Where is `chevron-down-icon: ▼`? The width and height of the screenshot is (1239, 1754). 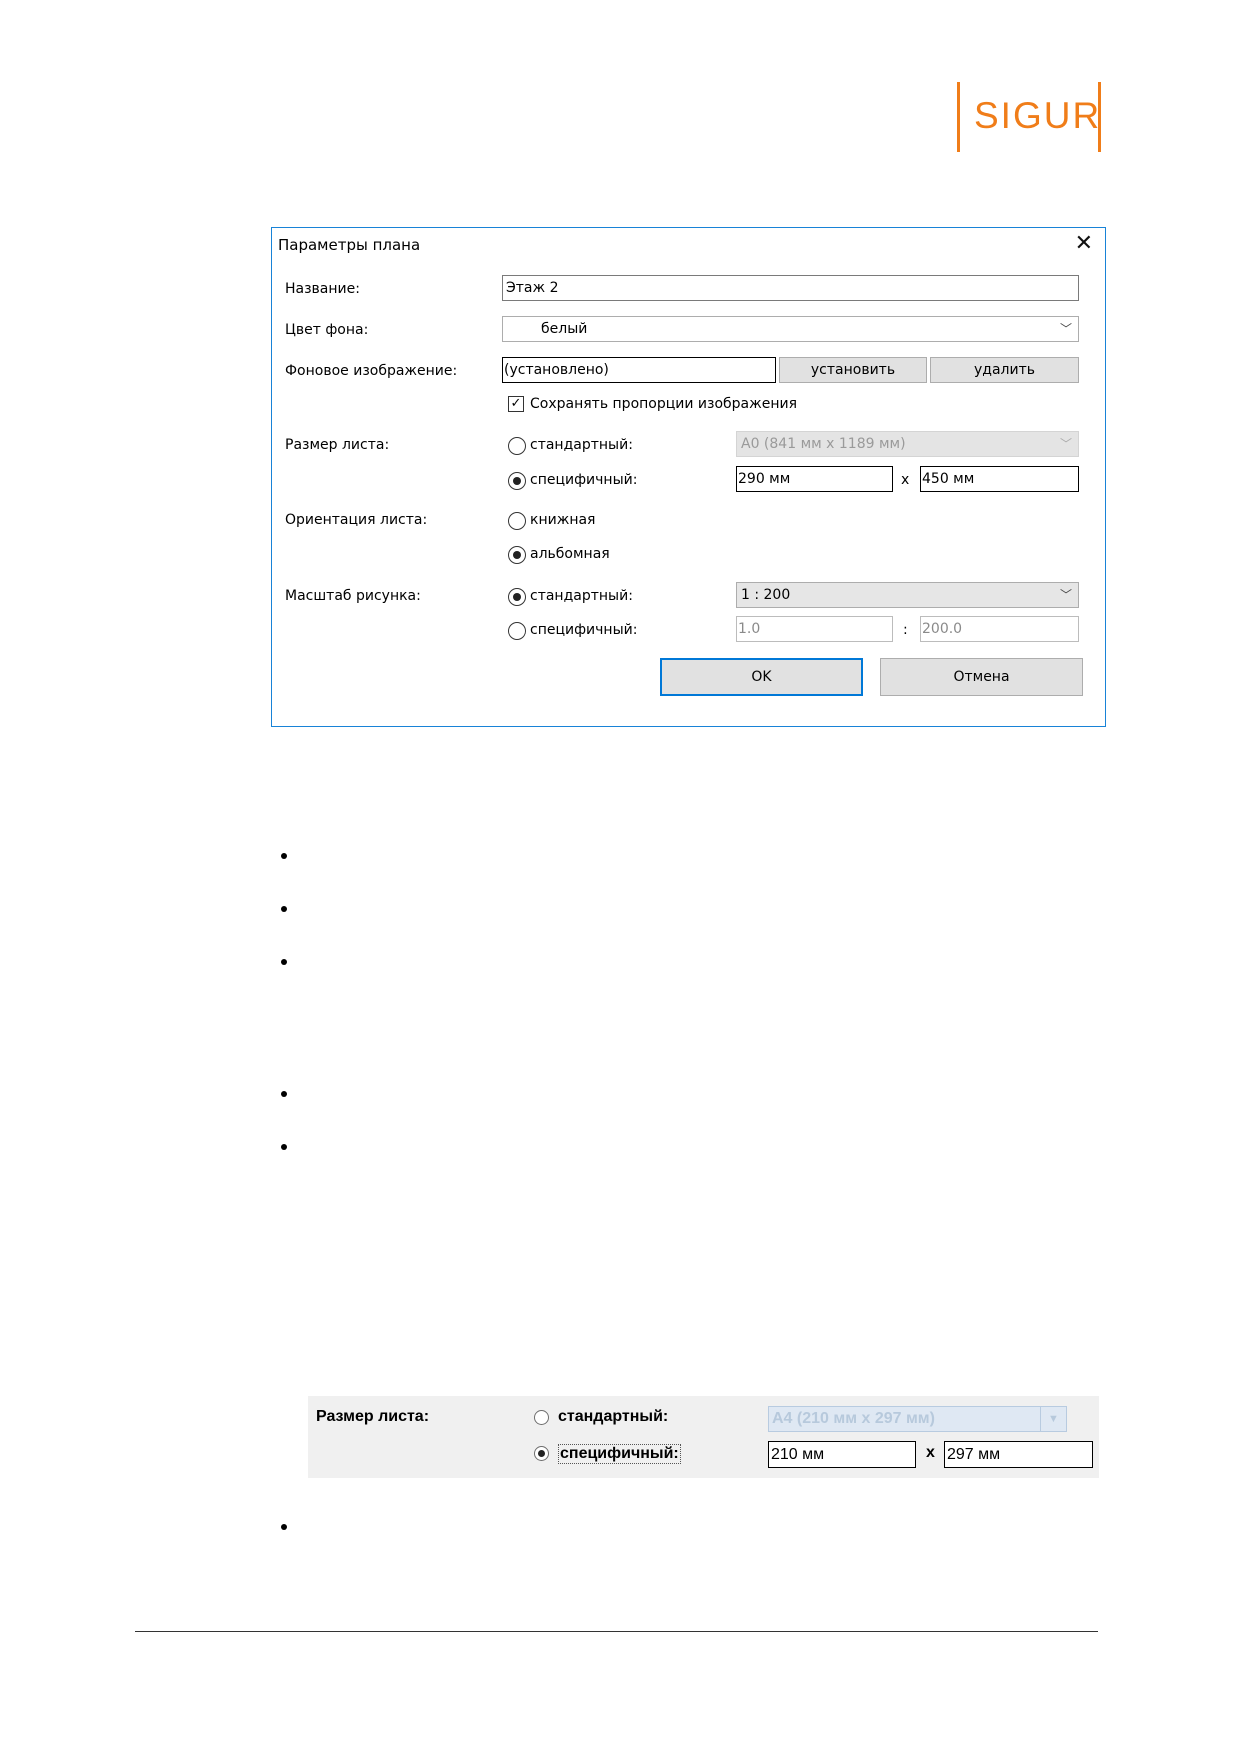
chevron-down-icon: ▼ is located at coordinates (1053, 1419).